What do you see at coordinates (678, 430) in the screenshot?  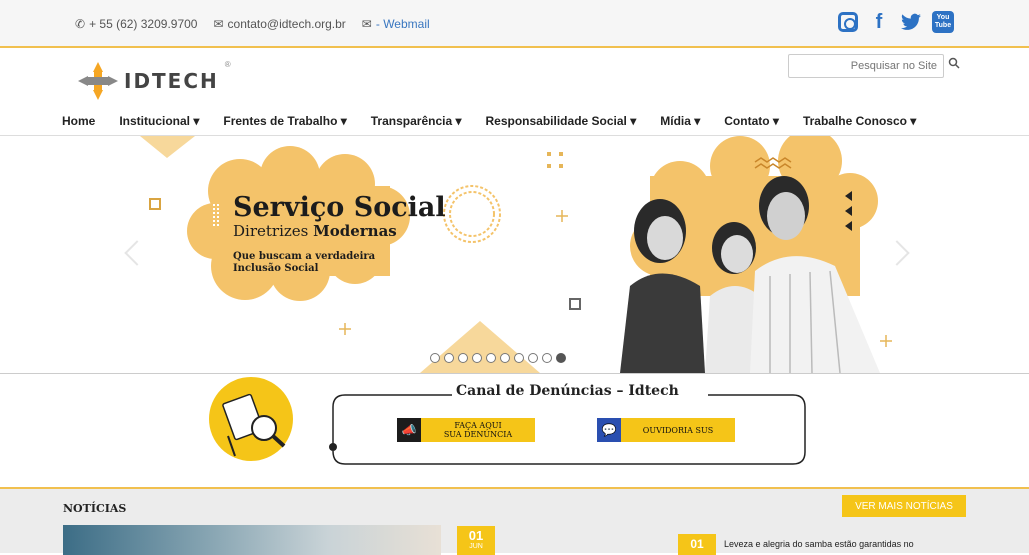 I see `ouvidoria-label: OUVIDORIA SUS` at bounding box center [678, 430].